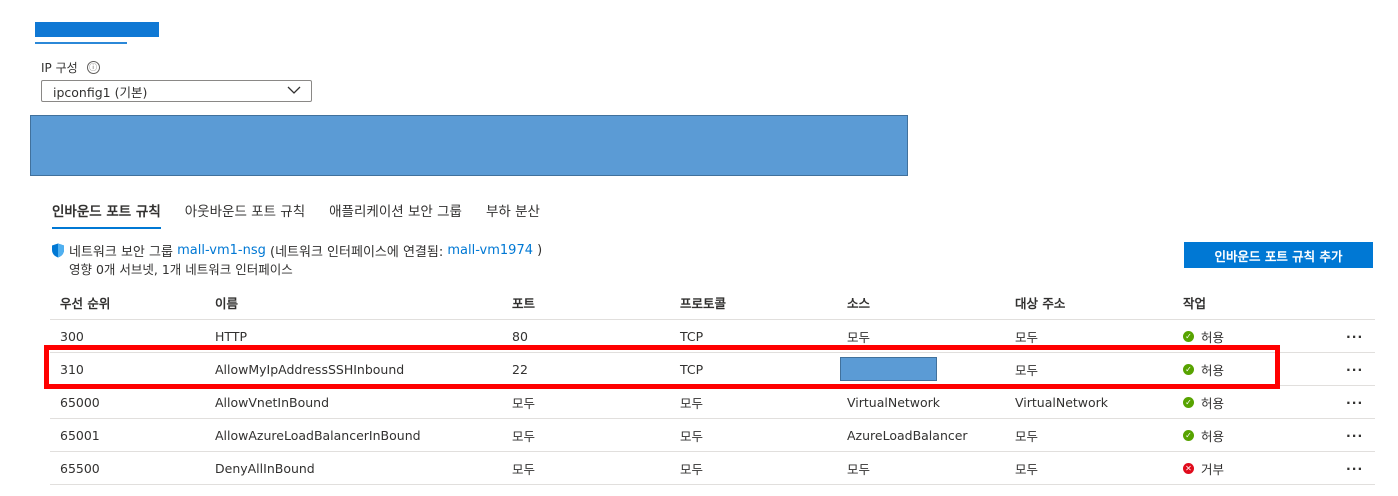 This screenshot has width=1398, height=496. I want to click on nic-name-link: mall-vm1974, so click(490, 250).